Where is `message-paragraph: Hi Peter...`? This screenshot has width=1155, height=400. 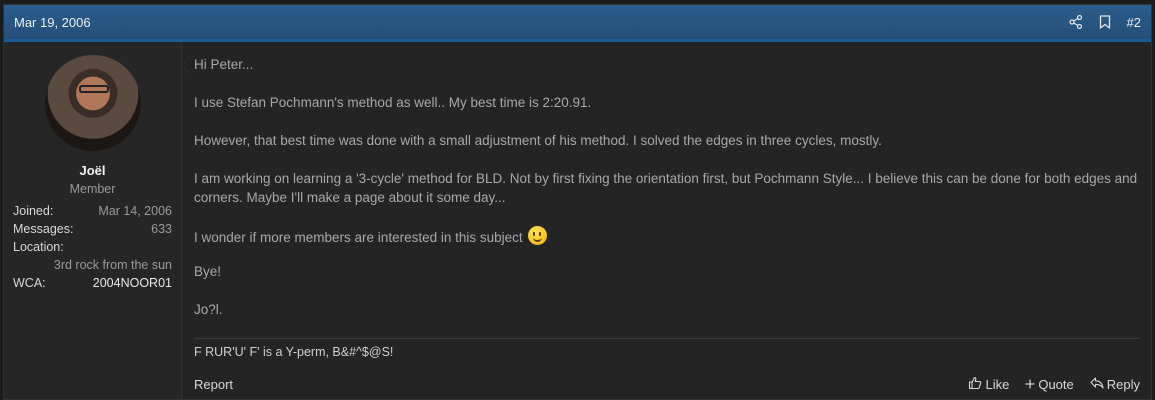
message-paragraph: Hi Peter... is located at coordinates (224, 64).